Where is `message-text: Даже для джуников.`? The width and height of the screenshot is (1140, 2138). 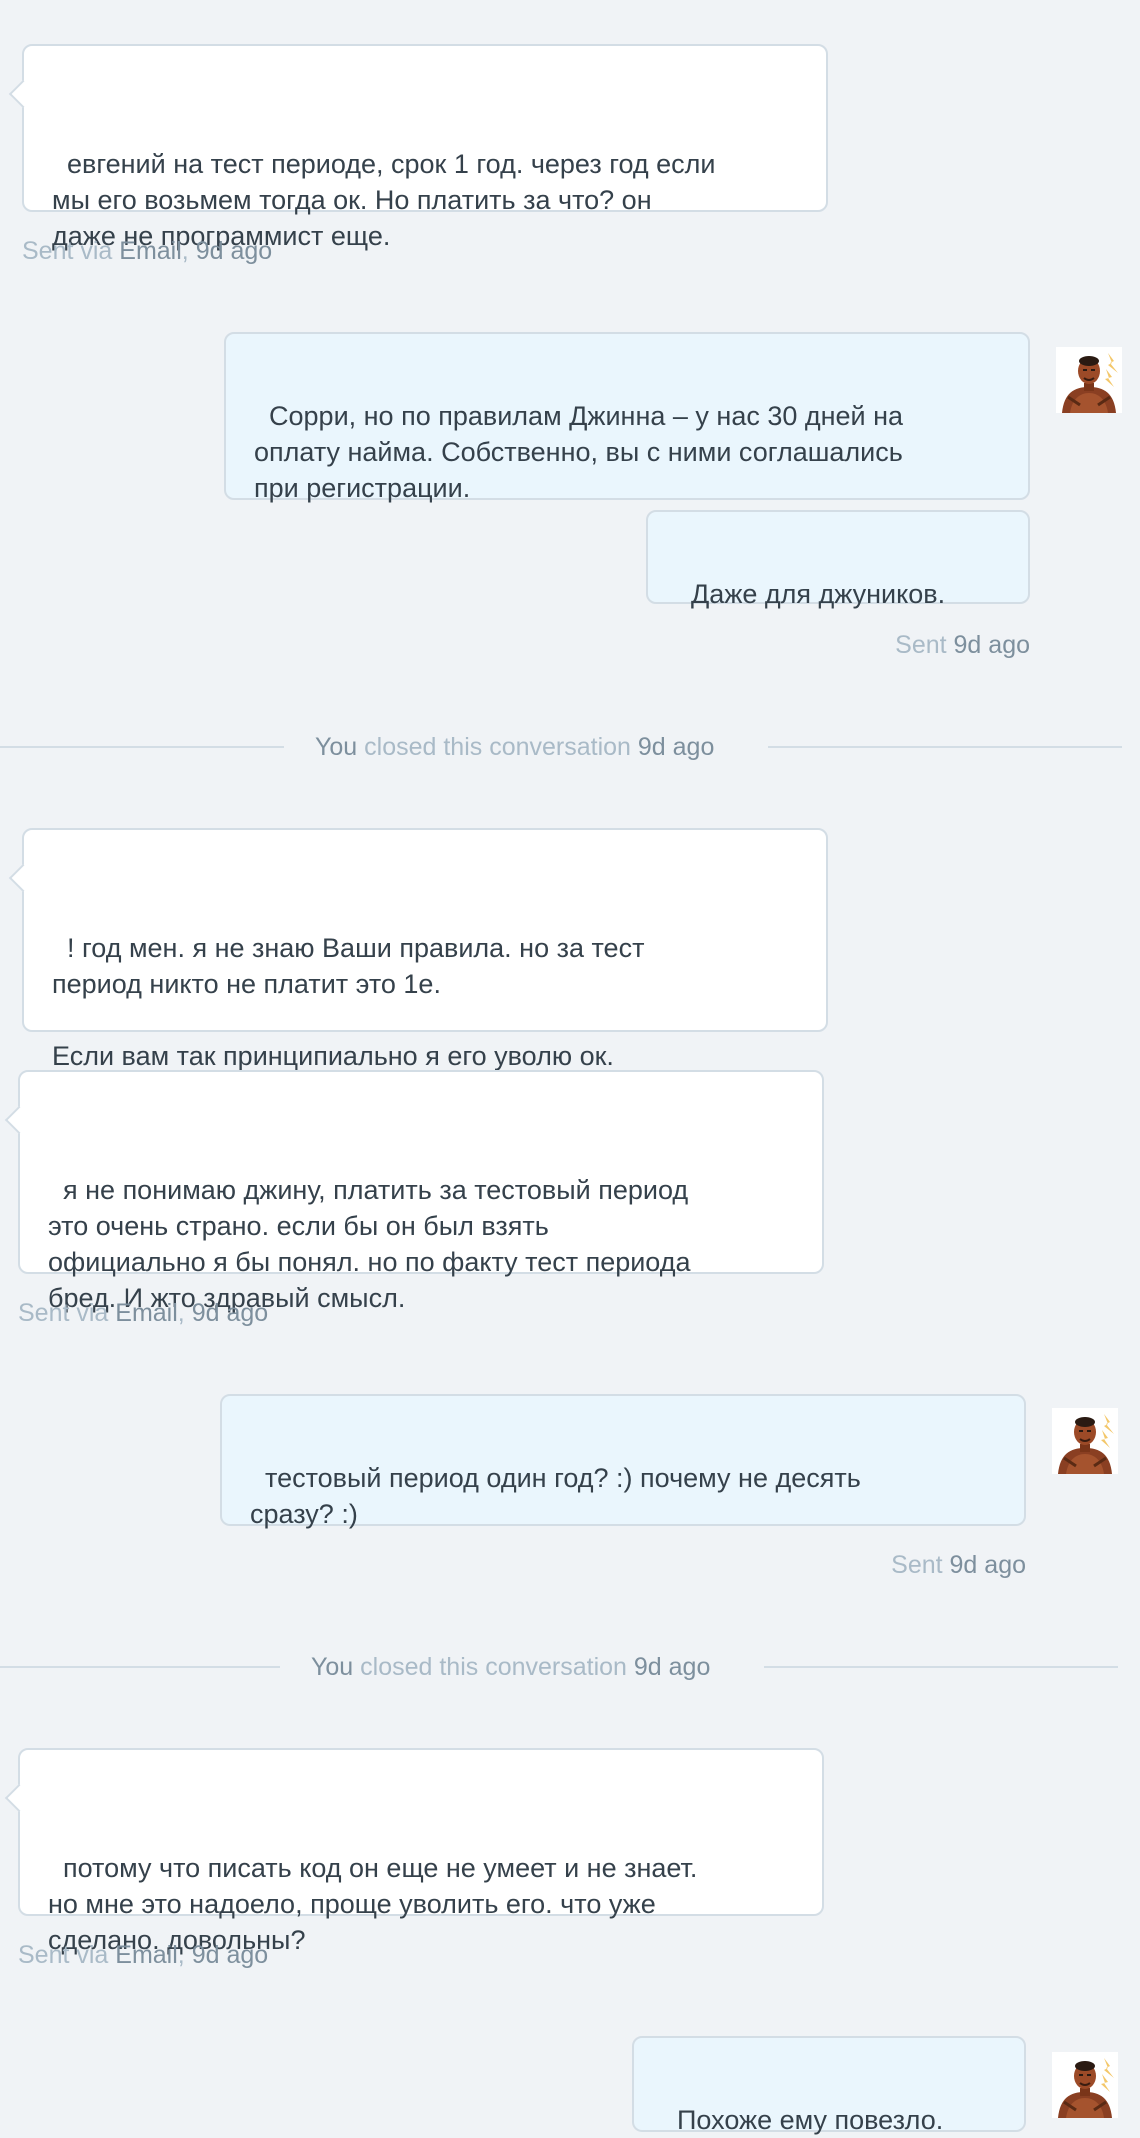 message-text: Даже для джуников. is located at coordinates (818, 594).